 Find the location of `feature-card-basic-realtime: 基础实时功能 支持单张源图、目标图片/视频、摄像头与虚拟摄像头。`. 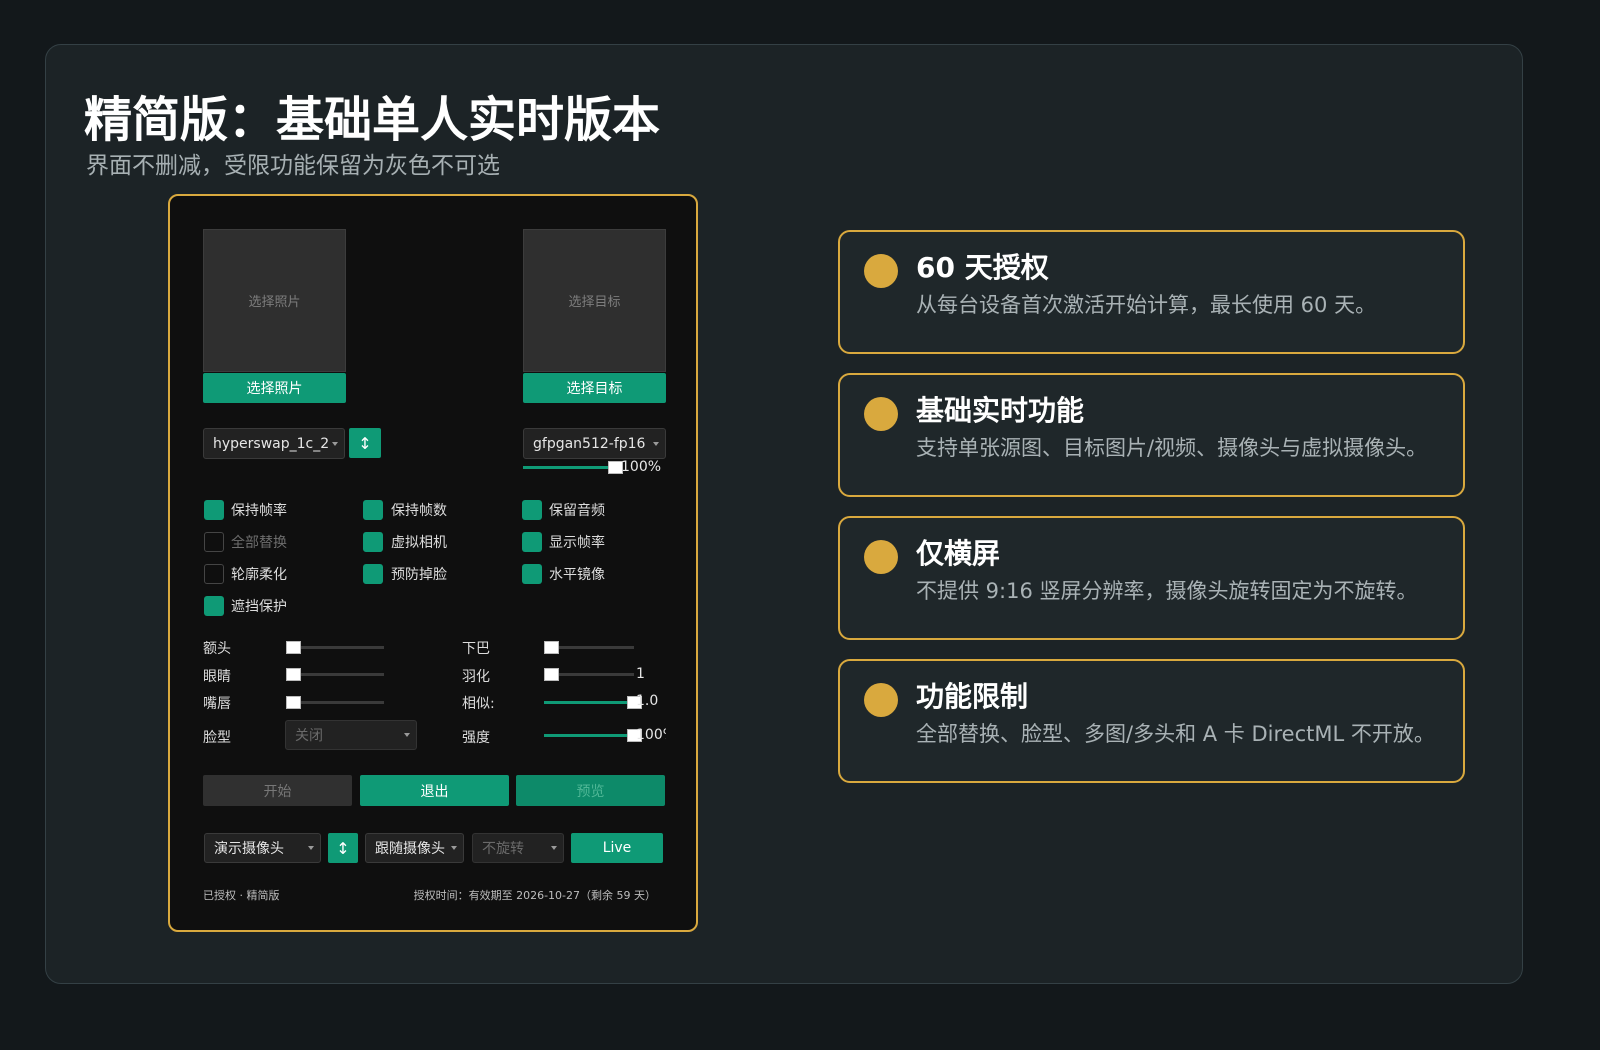

feature-card-basic-realtime: 基础实时功能 支持单张源图、目标图片/视频、摄像头与虚拟摄像头。 is located at coordinates (1151, 435).